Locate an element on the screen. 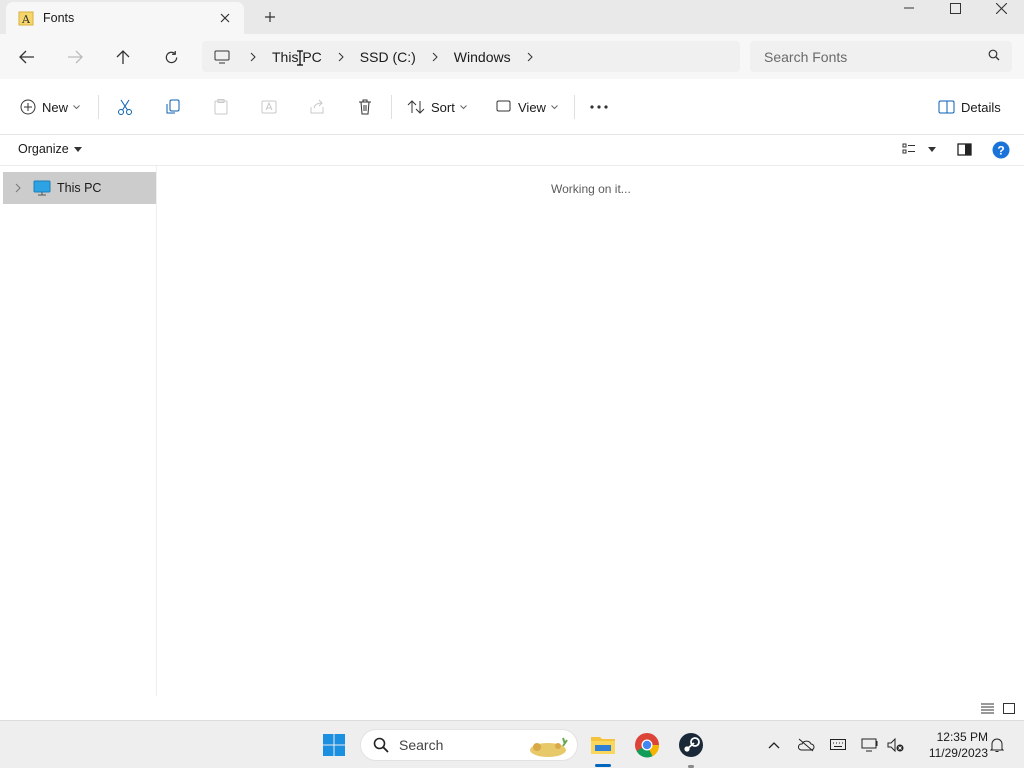 The height and width of the screenshot is (768, 1024). new-tab-button is located at coordinates (270, 17).